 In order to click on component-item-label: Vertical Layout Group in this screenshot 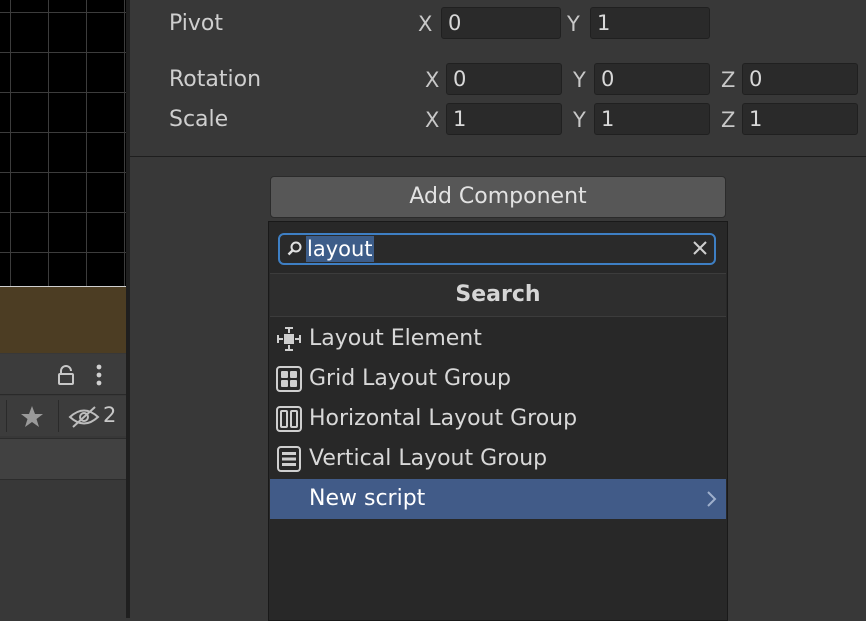, I will do `click(428, 458)`.